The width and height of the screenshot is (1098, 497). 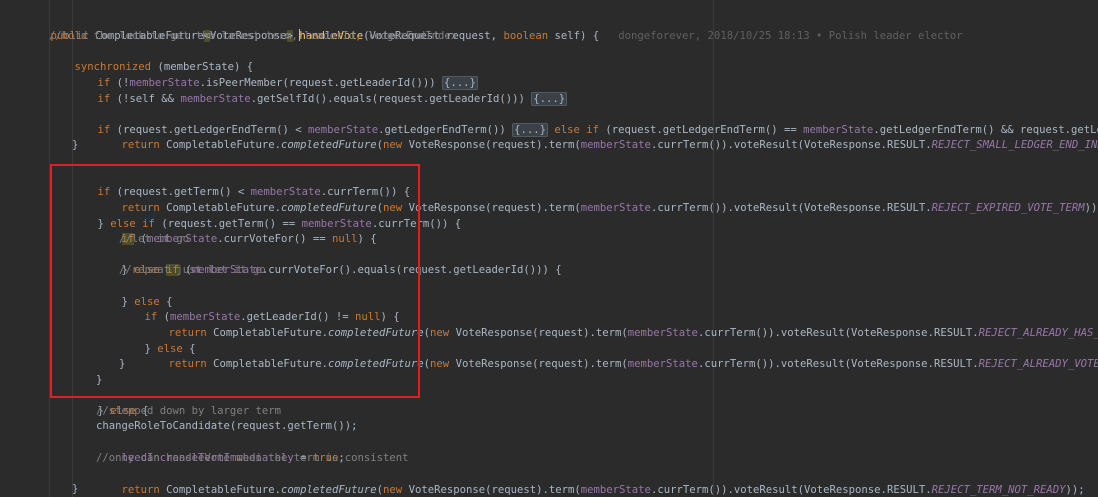 I want to click on folded-code-block: {...}, so click(x=549, y=98).